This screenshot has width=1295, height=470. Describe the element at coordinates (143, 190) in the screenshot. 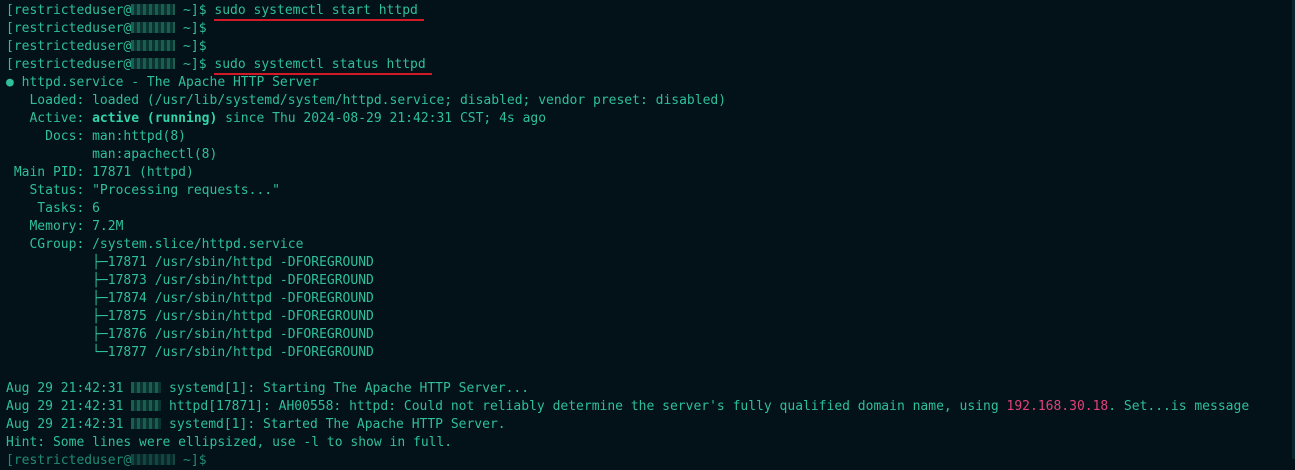

I see `status-line: Status: "Processing requests..."` at that location.